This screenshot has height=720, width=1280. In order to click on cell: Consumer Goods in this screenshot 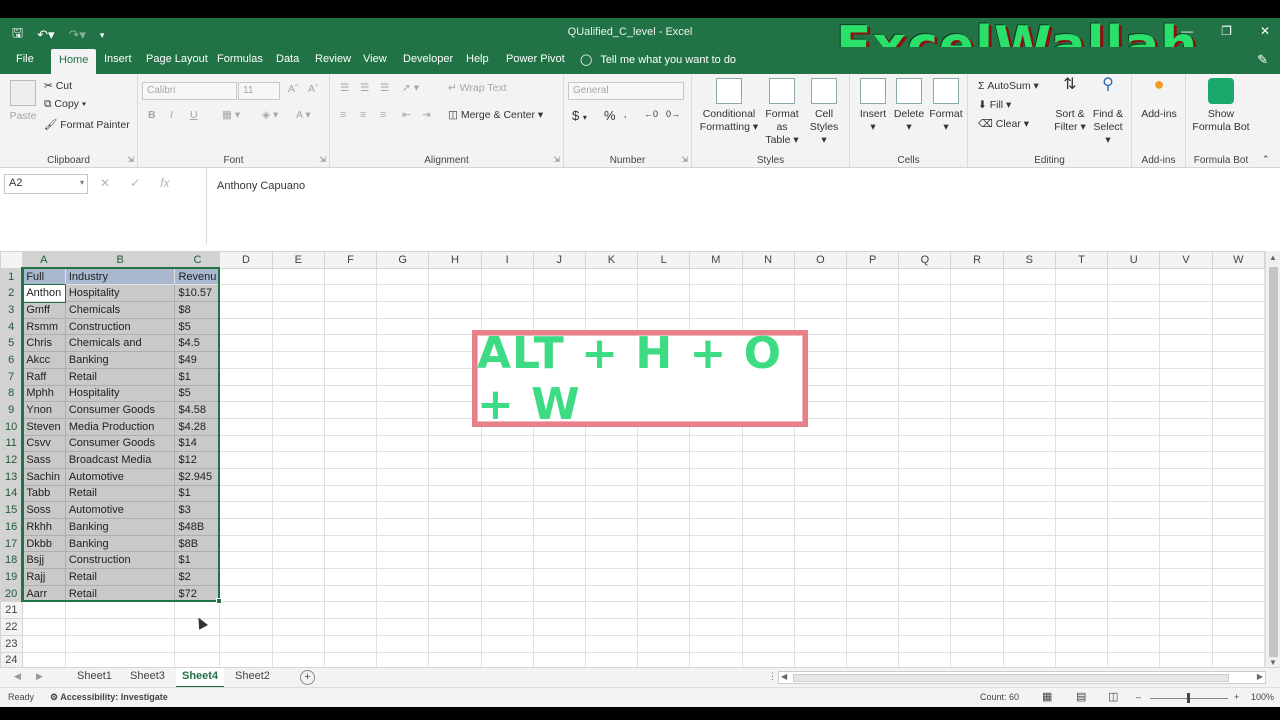, I will do `click(120, 443)`.